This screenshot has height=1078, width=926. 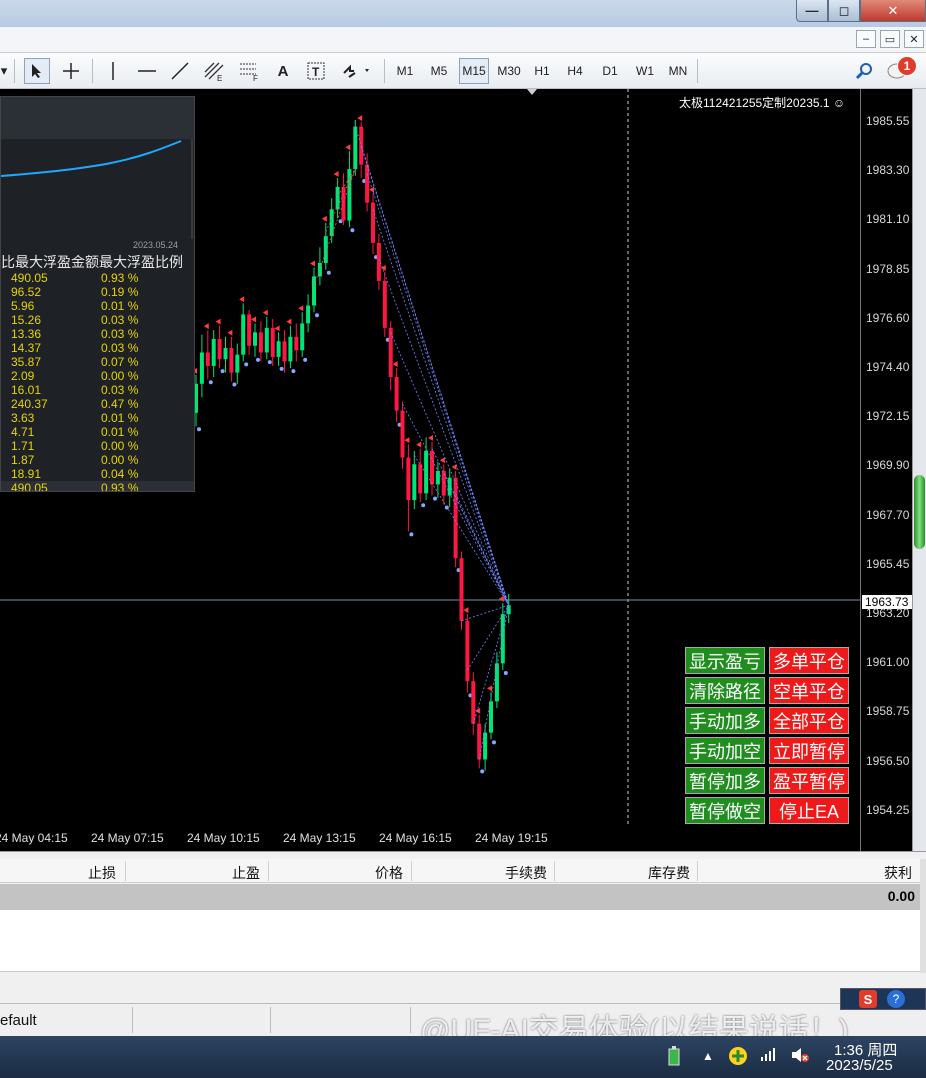 I want to click on signal-icon, so click(x=768, y=1056).